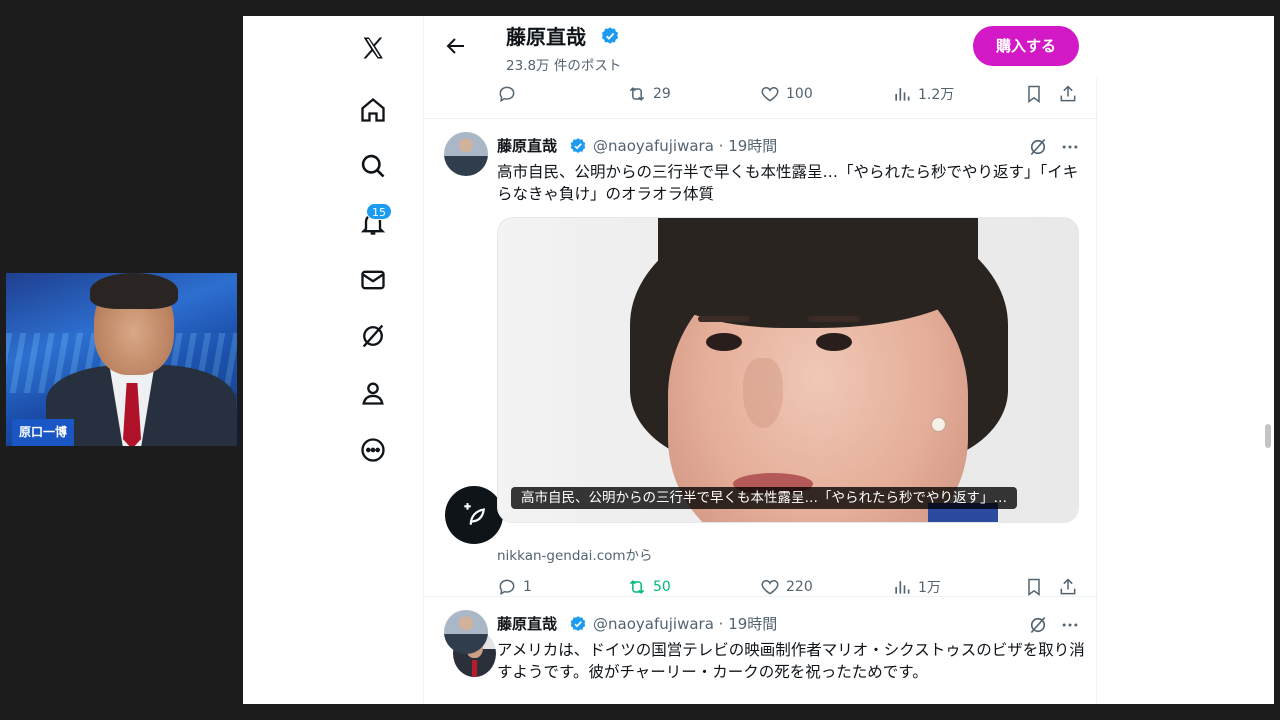  Describe the element at coordinates (373, 450) in the screenshot. I see `more-icon` at that location.